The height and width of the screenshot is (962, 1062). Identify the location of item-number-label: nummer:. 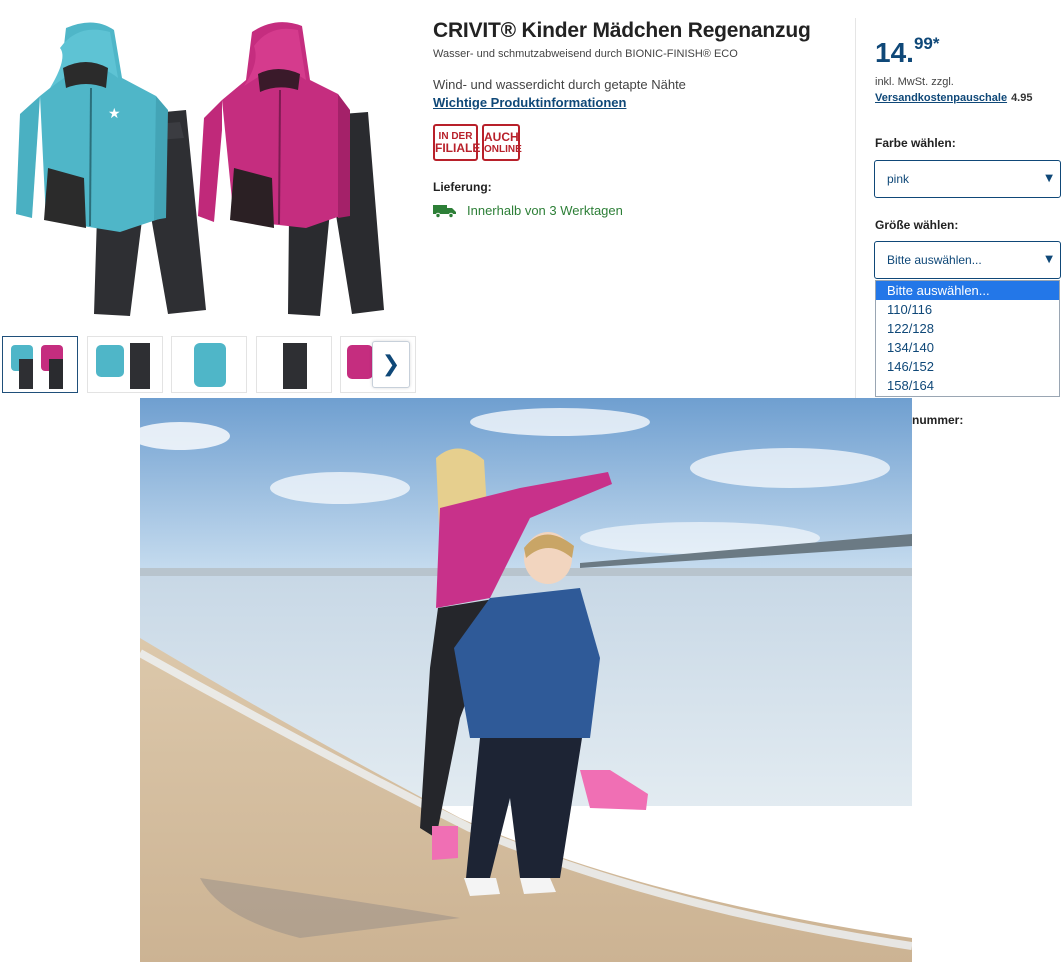
(938, 420).